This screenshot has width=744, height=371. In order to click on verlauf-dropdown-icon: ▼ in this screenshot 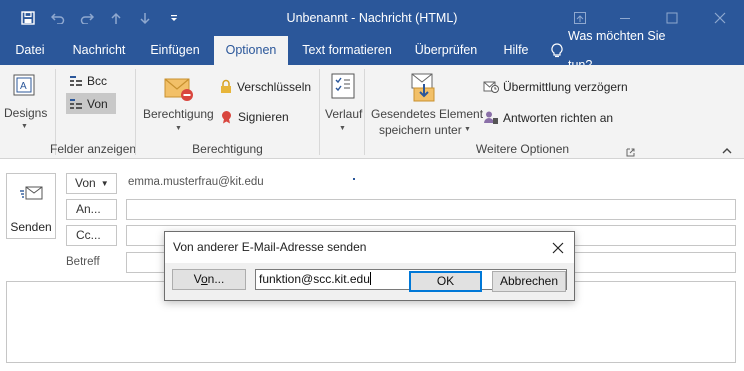, I will do `click(342, 128)`.